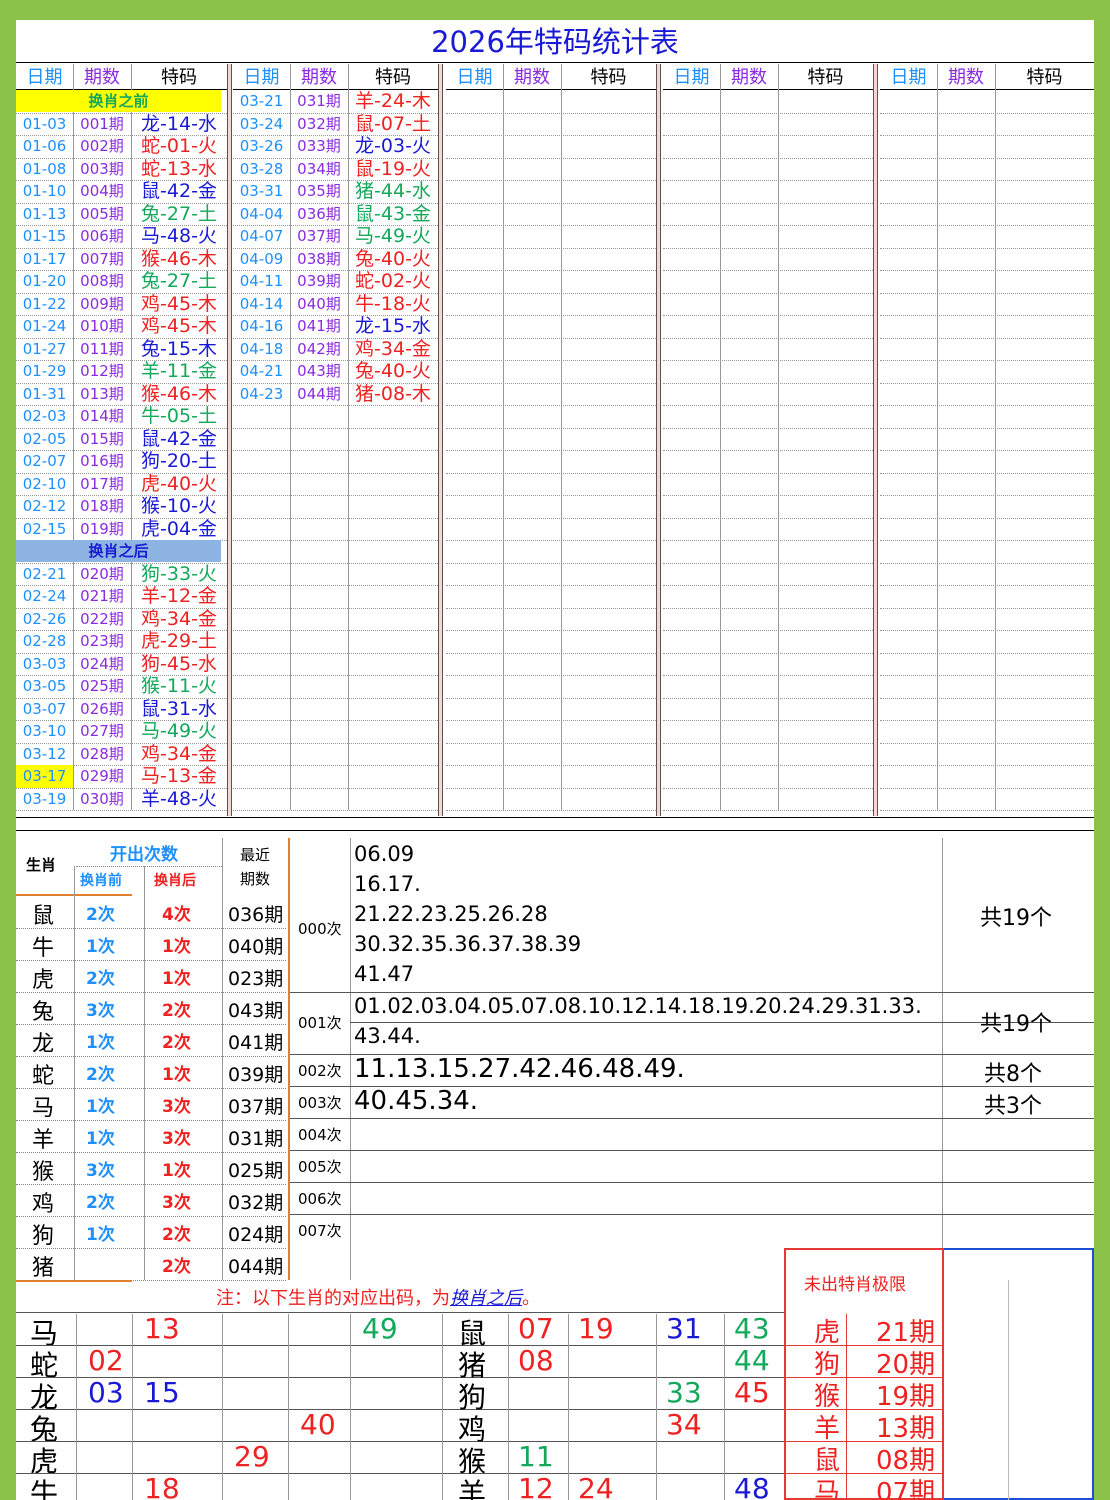 This screenshot has height=1500, width=1110. What do you see at coordinates (162, 1392) in the screenshot?
I see `grid-number: 15` at bounding box center [162, 1392].